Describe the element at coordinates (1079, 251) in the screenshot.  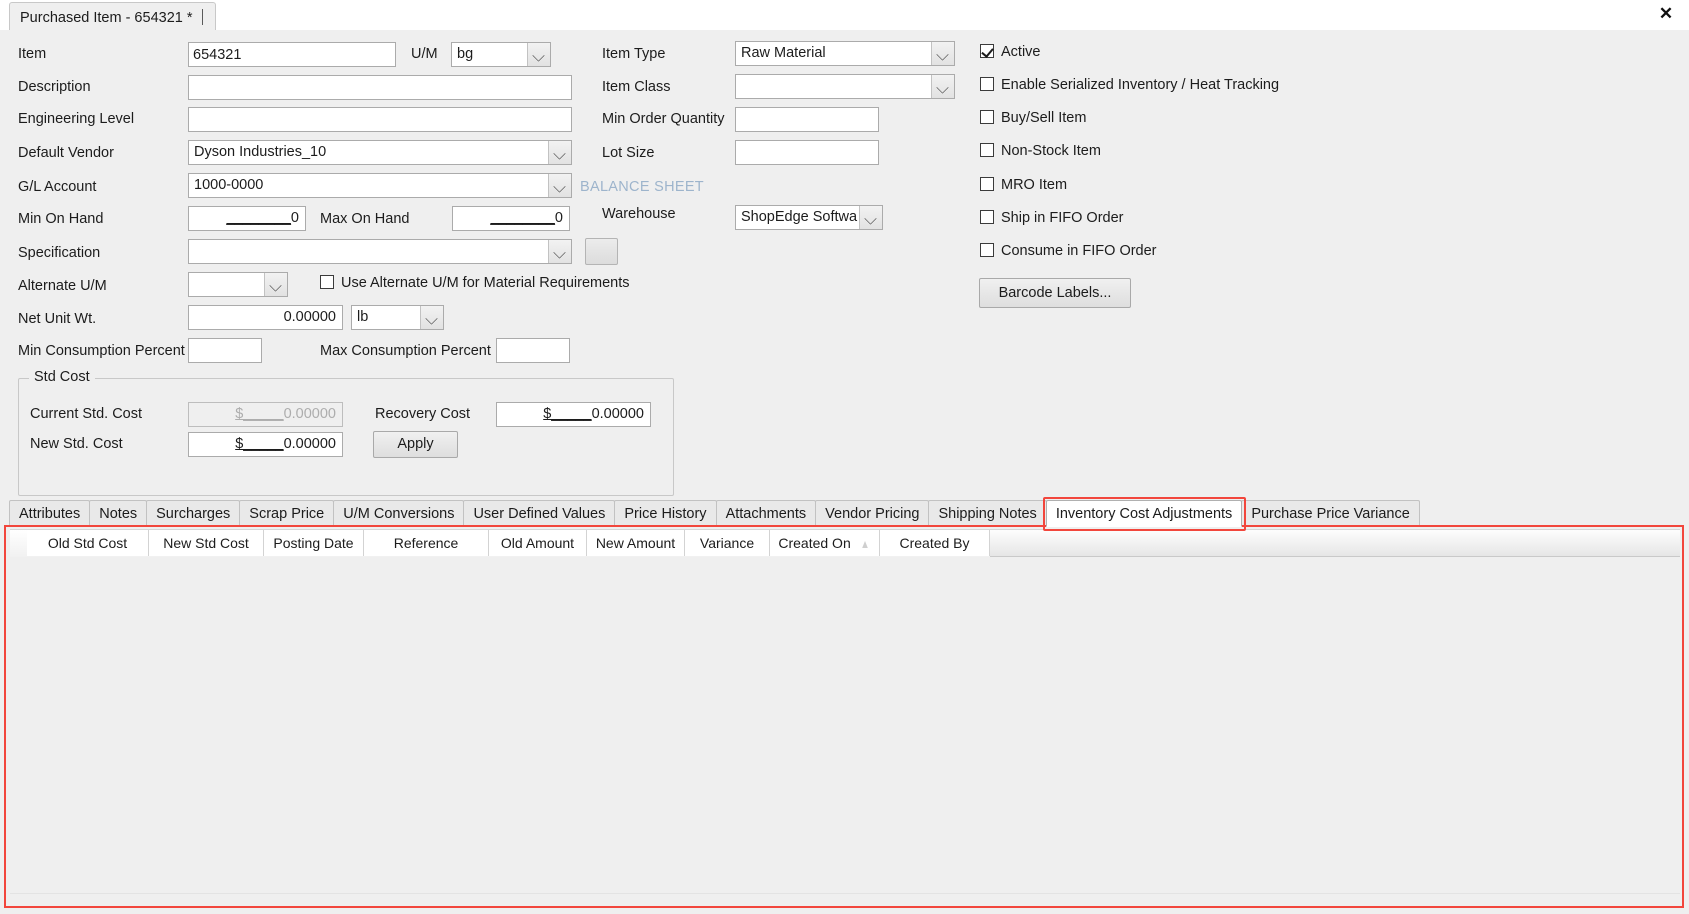
I see `checkbox-consume-fifo-label: Consume in FIFO Order` at that location.